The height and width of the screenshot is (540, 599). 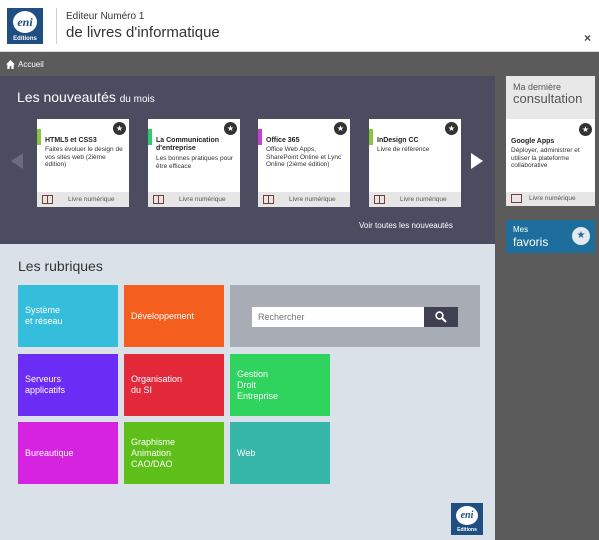 What do you see at coordinates (174, 453) in the screenshot?
I see `category-tile-graphisme: Graphisme Animation CAO/DAO` at bounding box center [174, 453].